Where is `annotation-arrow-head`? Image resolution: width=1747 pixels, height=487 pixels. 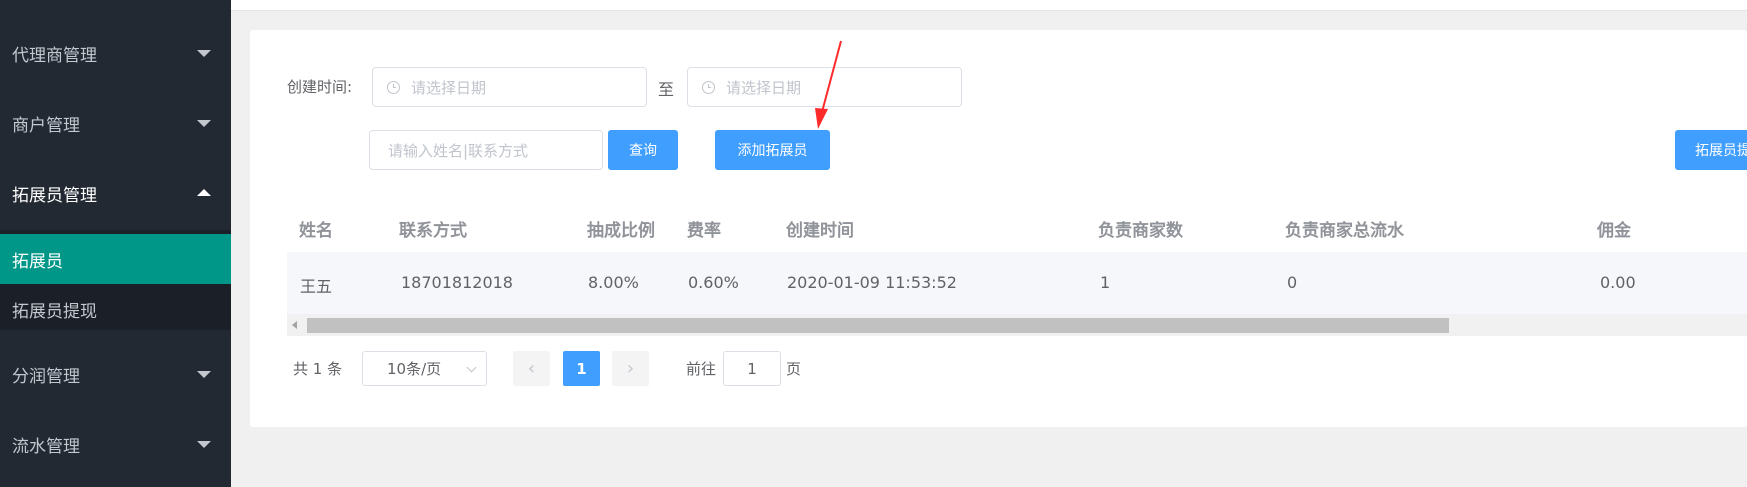
annotation-arrow-head is located at coordinates (821, 118).